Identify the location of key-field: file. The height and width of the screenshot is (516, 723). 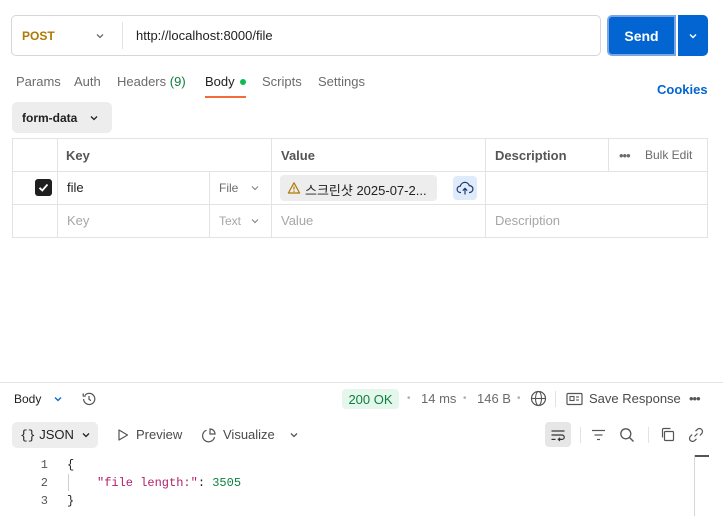
(75, 187).